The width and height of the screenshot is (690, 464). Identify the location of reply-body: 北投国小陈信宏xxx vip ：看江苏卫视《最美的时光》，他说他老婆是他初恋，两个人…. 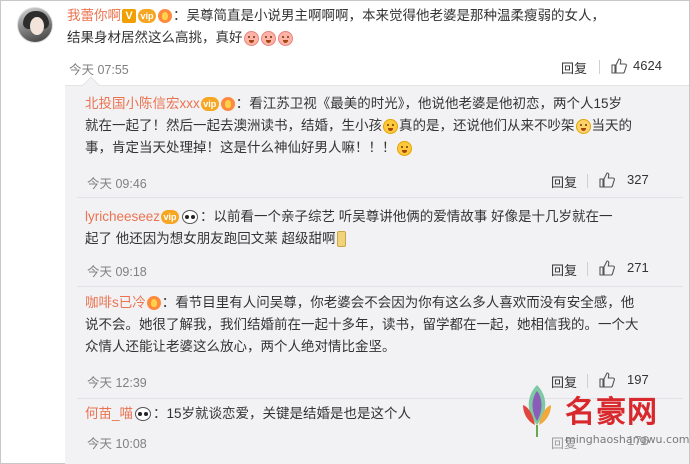
(386, 126).